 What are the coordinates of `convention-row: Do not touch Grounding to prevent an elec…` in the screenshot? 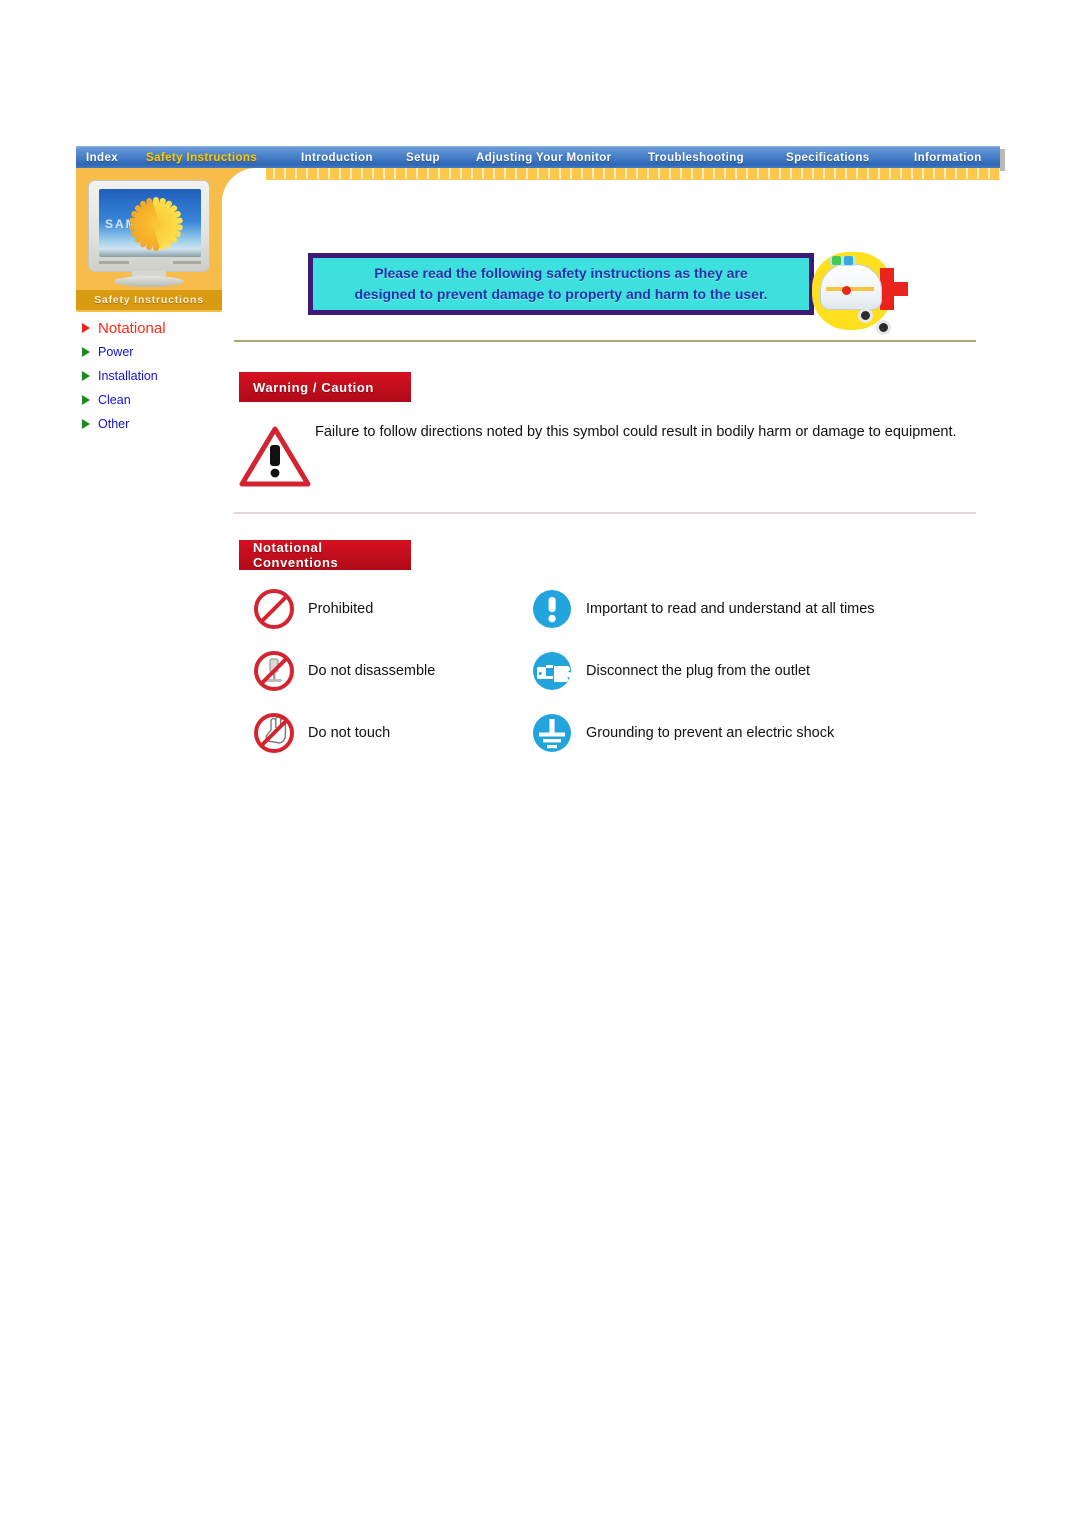 It's located at (615, 733).